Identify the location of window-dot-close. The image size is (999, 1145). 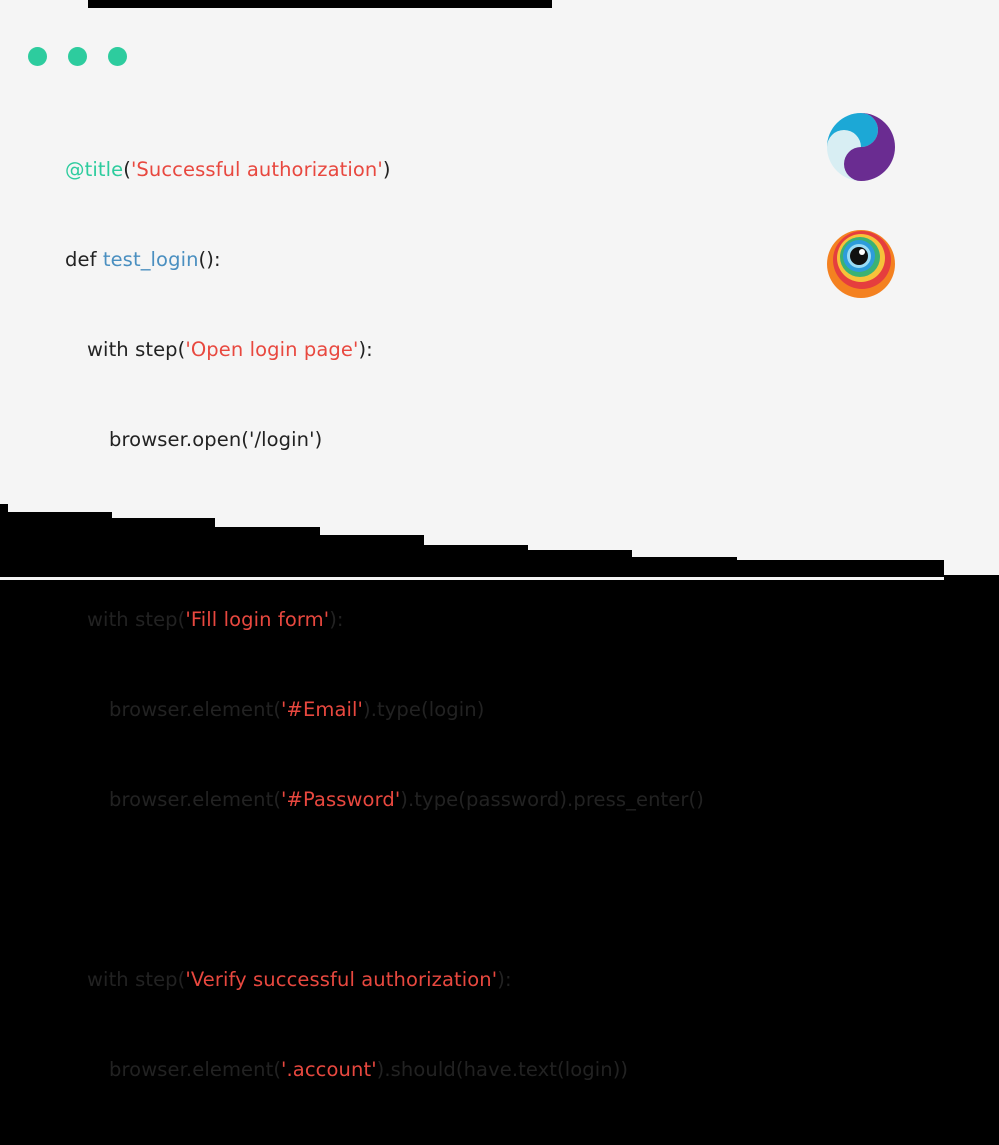
(37, 56).